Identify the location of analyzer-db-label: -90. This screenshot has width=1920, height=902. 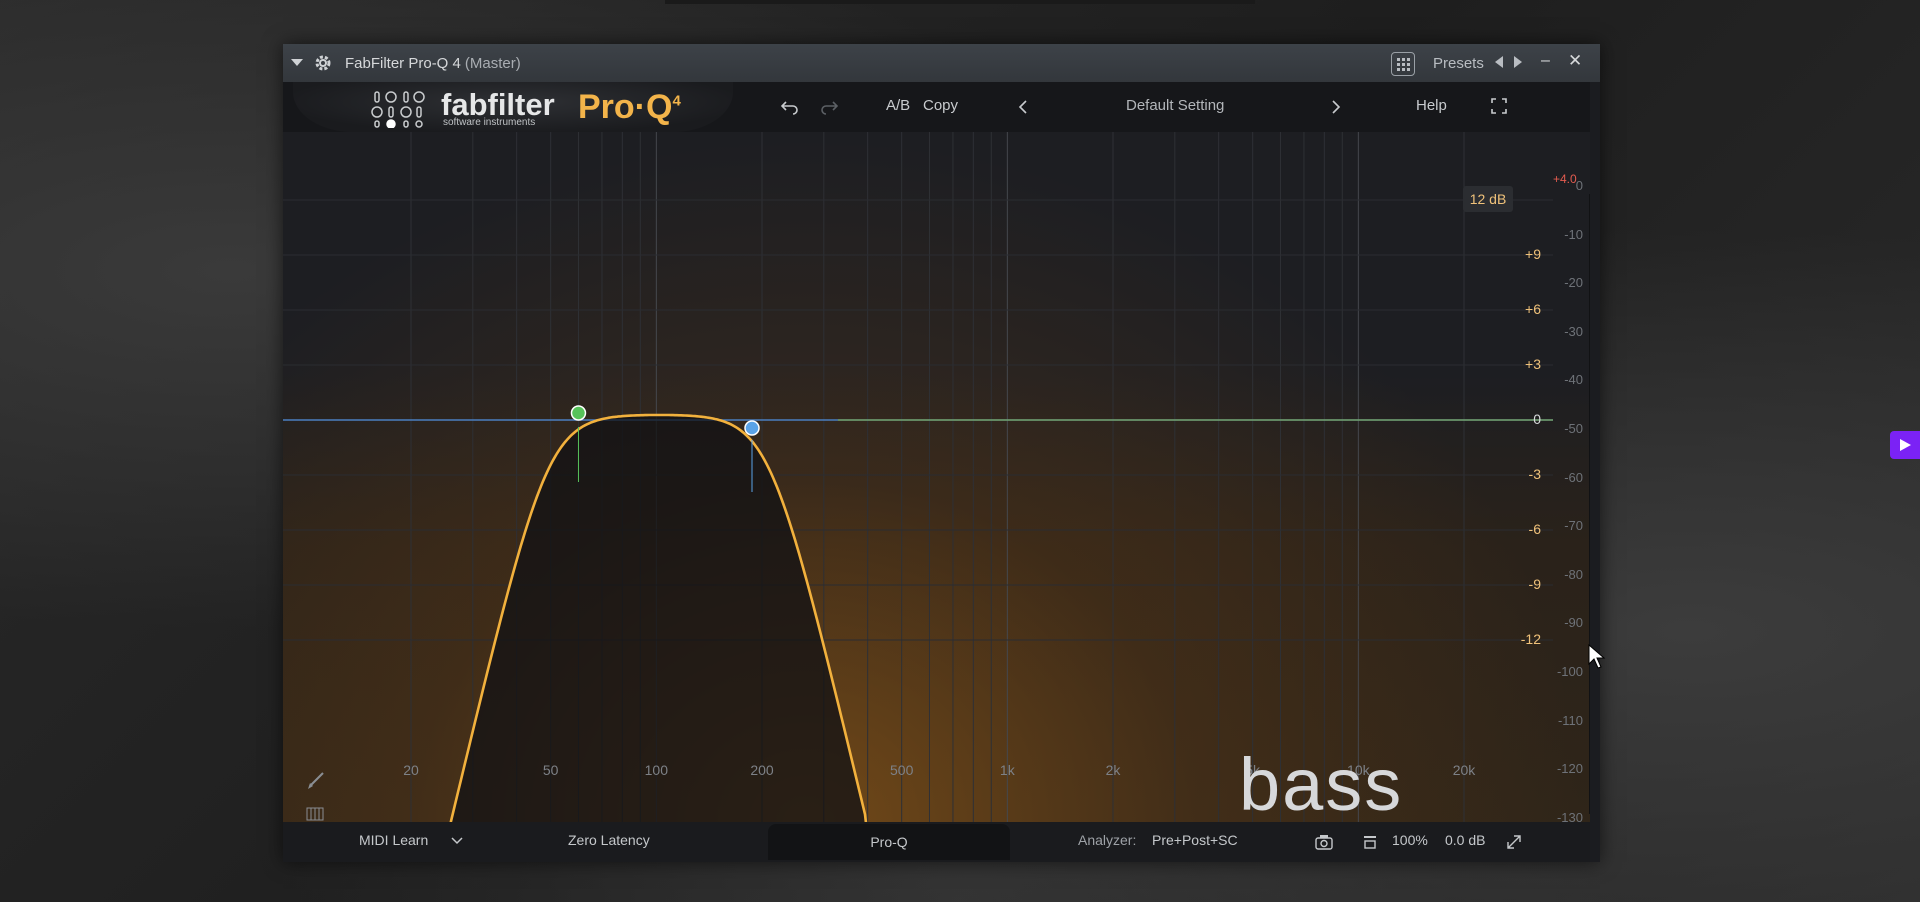
(1573, 623).